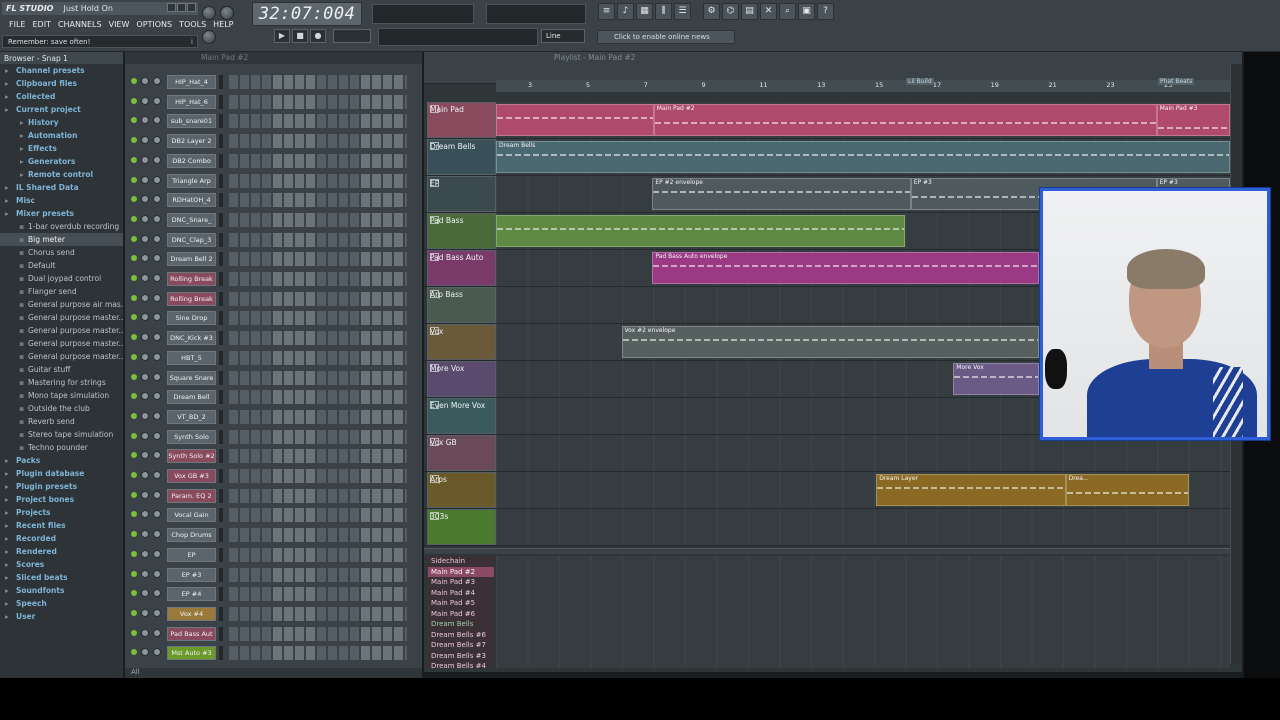 The image size is (1280, 720). I want to click on menu-view: VIEW, so click(119, 24).